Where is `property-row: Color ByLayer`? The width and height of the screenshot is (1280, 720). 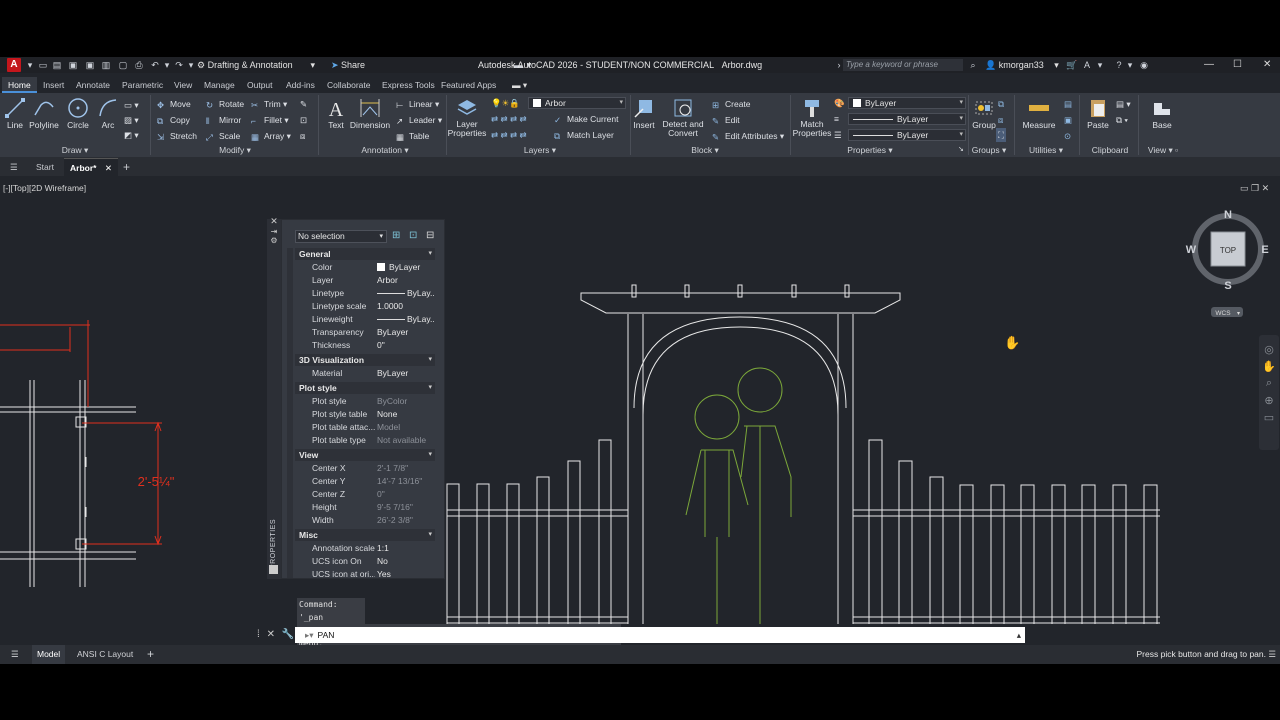
property-row: Color ByLayer is located at coordinates (365, 267).